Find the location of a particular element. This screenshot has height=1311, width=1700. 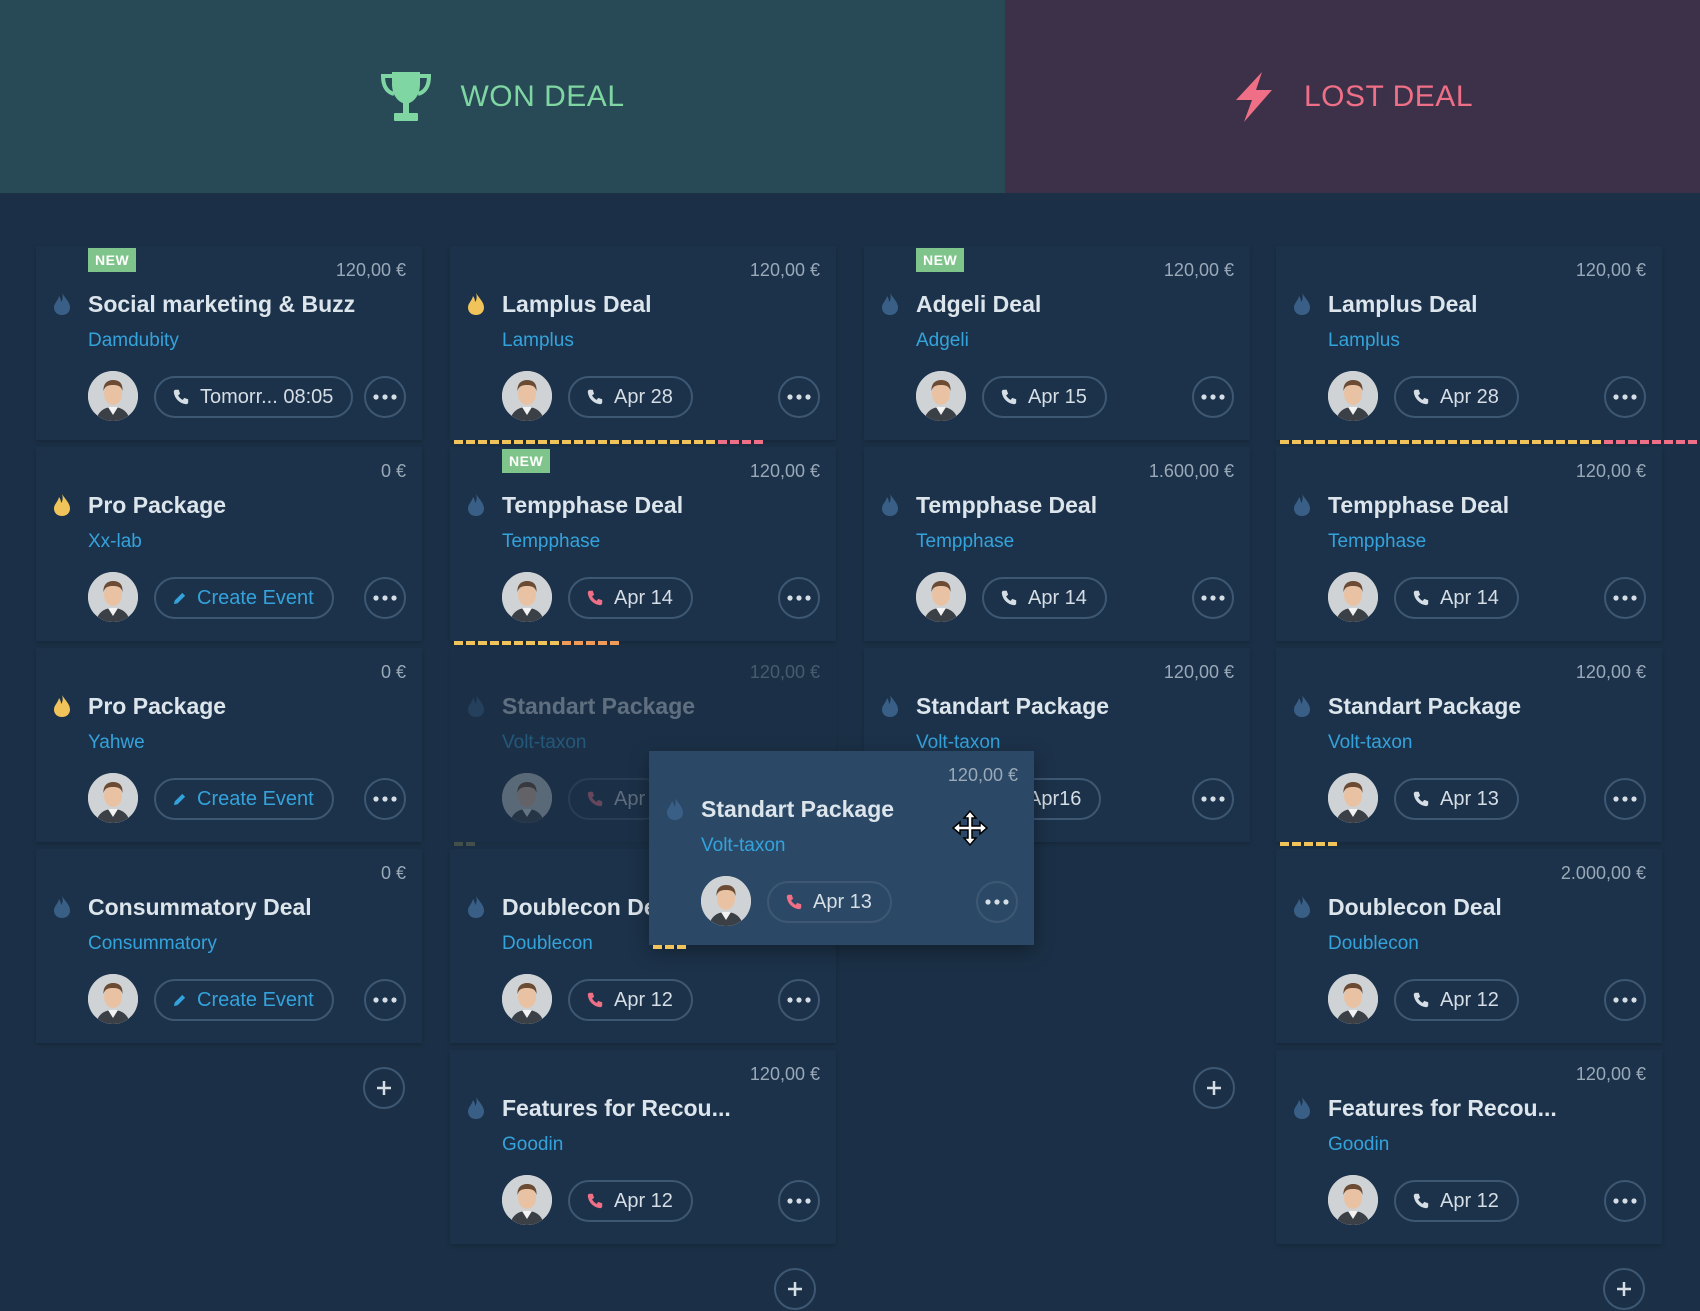

next-activity-button: Apr 15 is located at coordinates (1044, 397).